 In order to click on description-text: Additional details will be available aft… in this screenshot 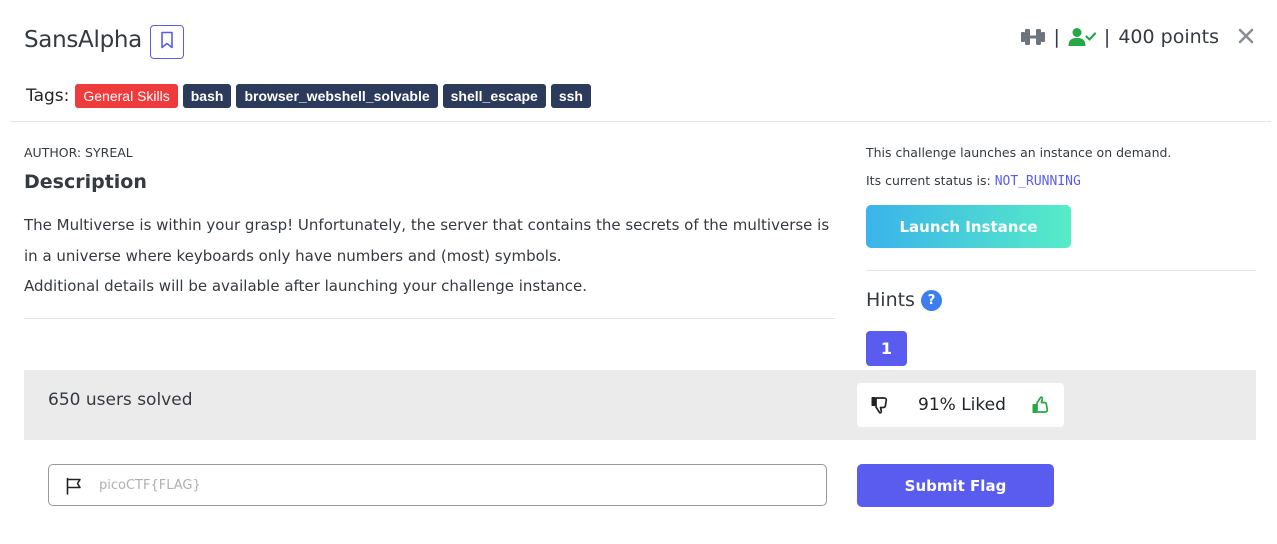, I will do `click(306, 286)`.